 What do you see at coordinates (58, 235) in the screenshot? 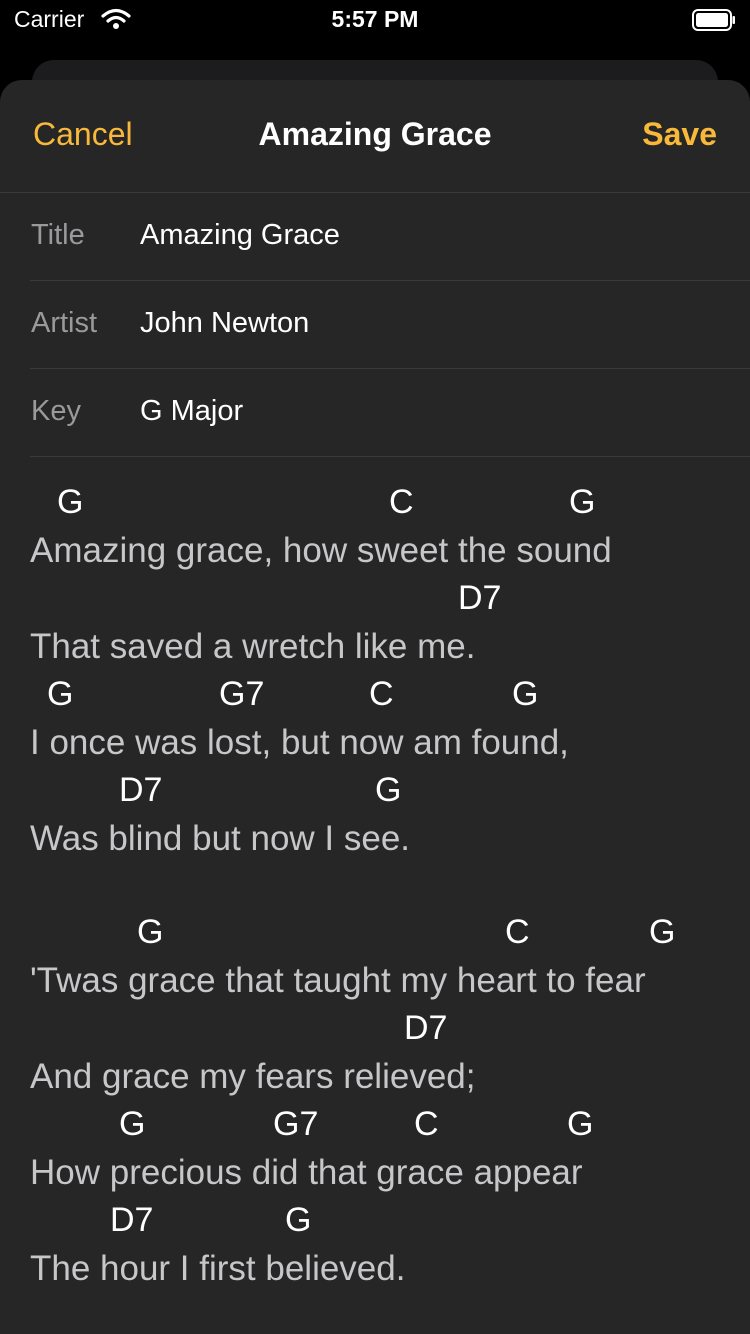
I see `title-label: Title` at bounding box center [58, 235].